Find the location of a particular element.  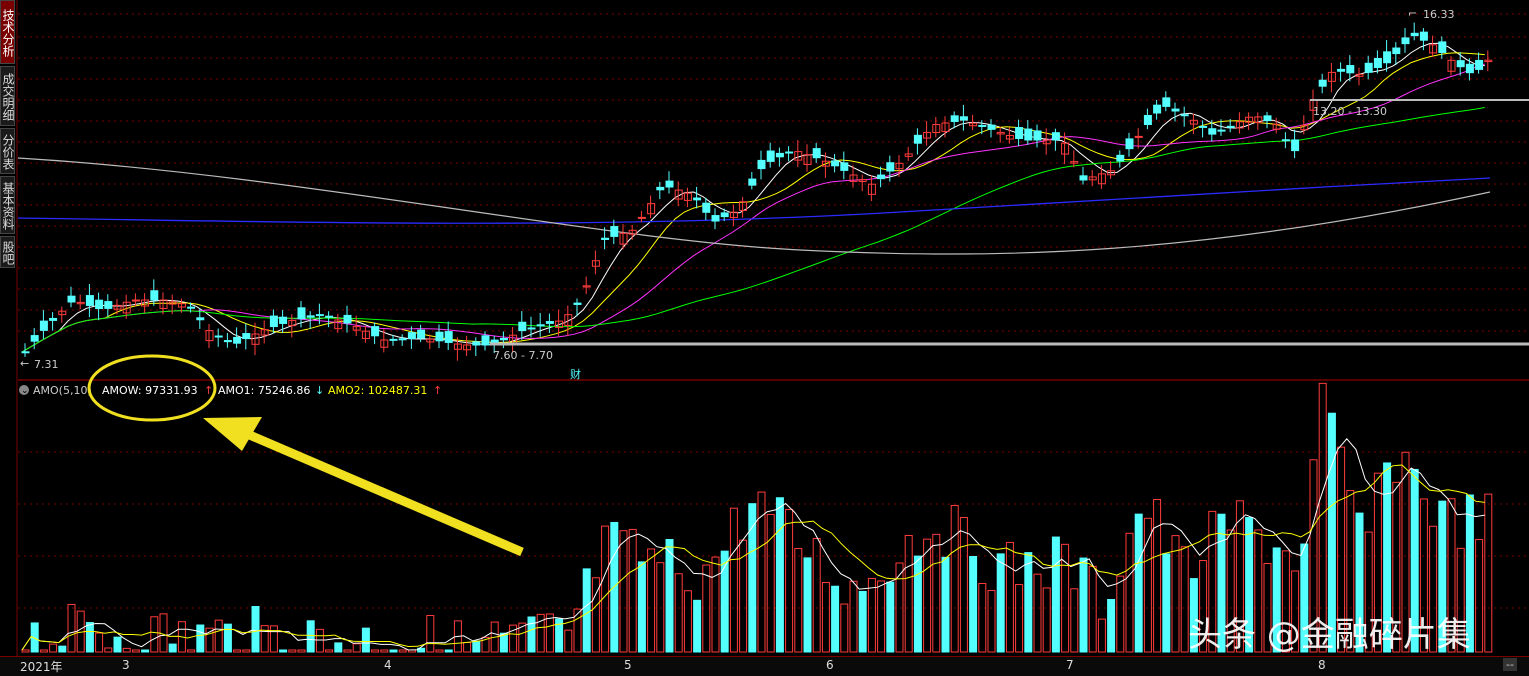

time-axis: 2021年 3 4 5 6 7 8 -- is located at coordinates (764, 666).